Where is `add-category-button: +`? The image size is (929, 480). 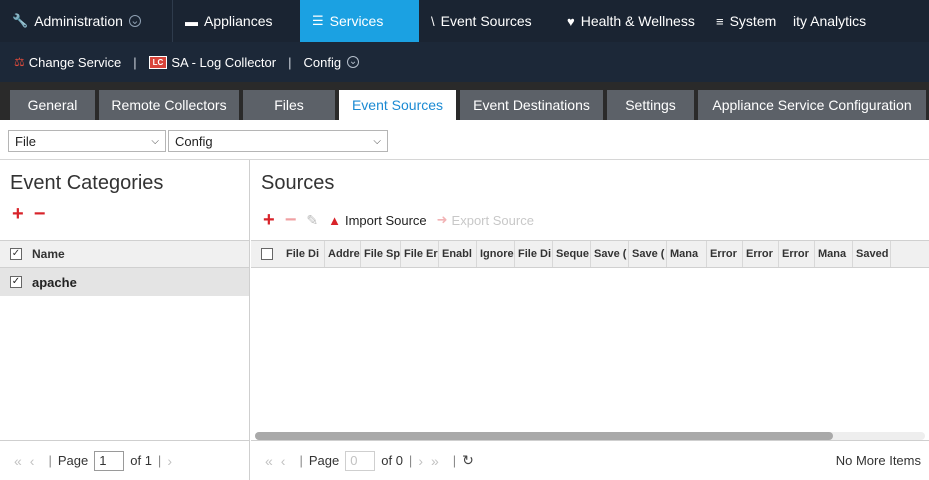
add-category-button: + is located at coordinates (18, 214).